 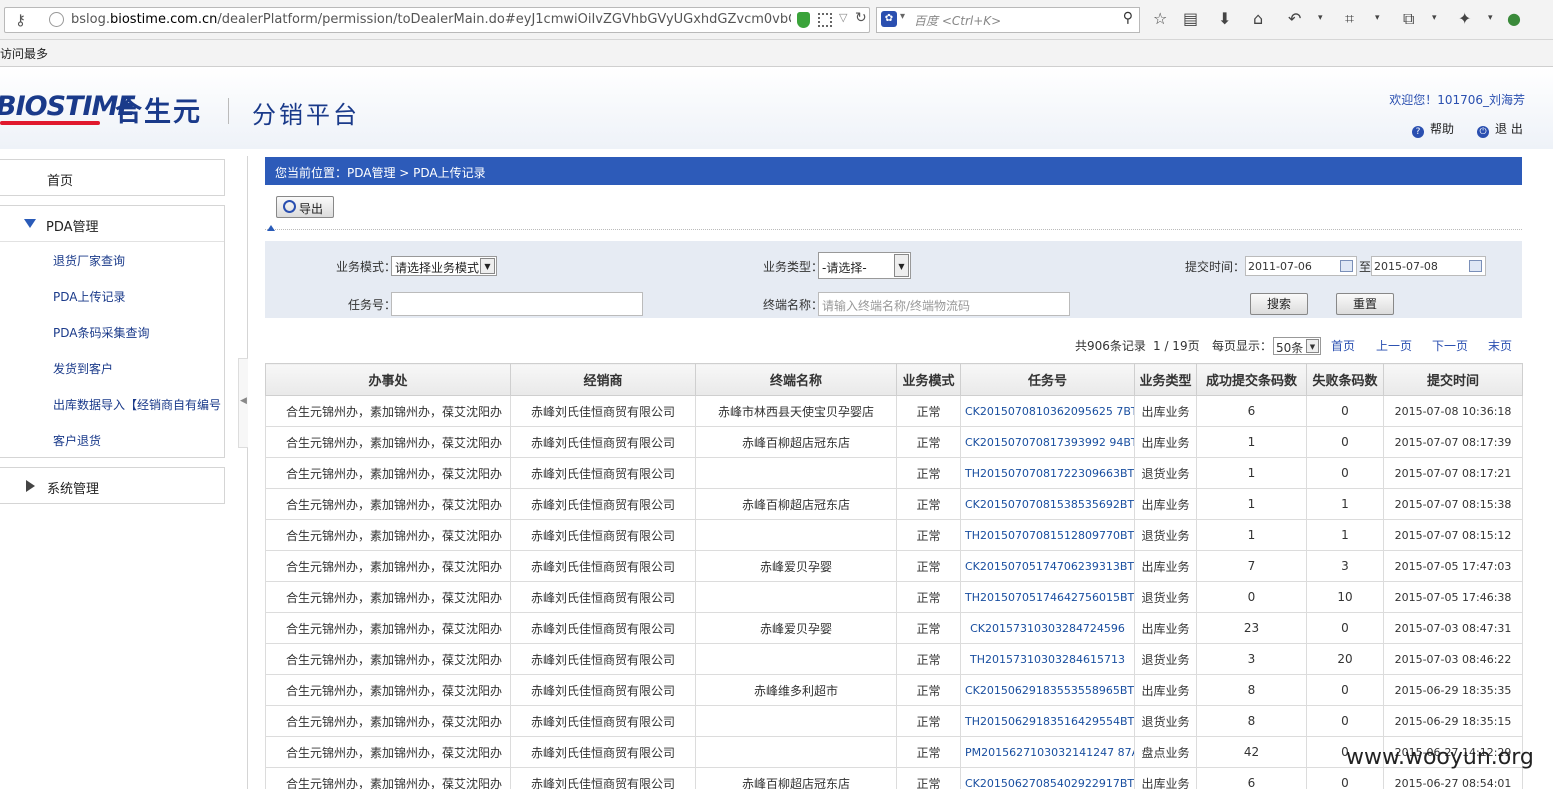 I want to click on sidebar-group-system: 系统管理, so click(x=112, y=485).